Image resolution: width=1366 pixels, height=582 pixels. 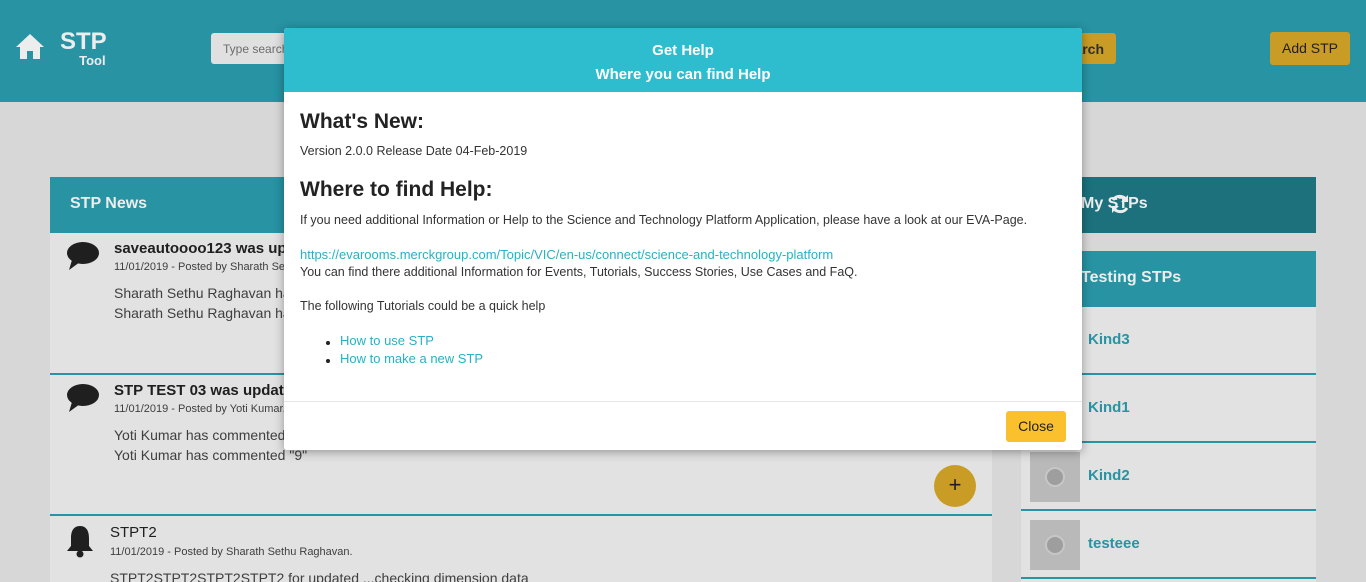 I want to click on modal-subtitle: Where you can find Help, so click(x=683, y=74).